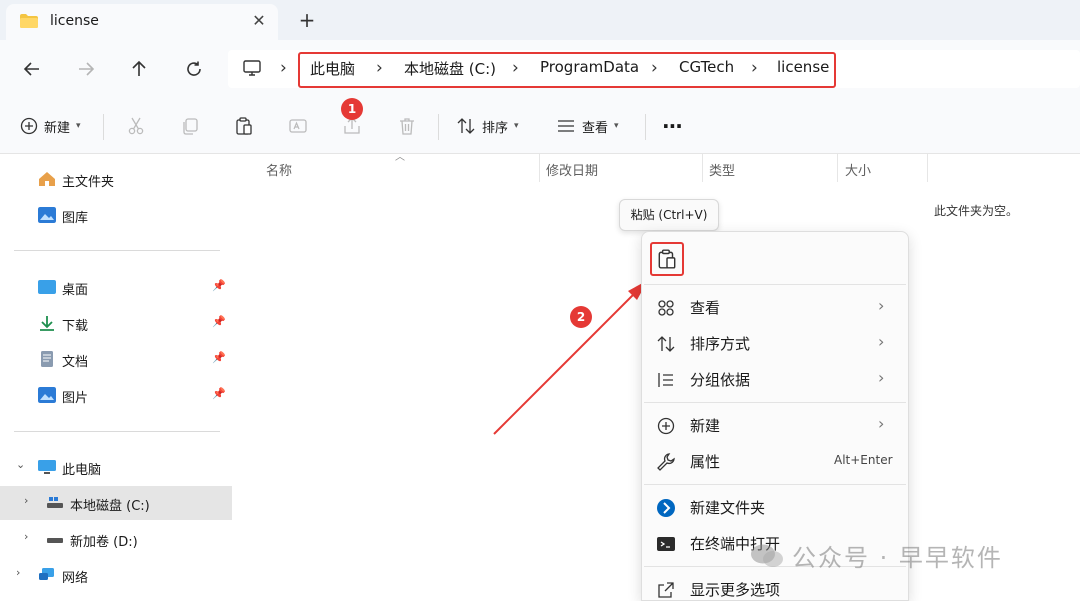 The width and height of the screenshot is (1080, 601). I want to click on network-icon, so click(46, 574).